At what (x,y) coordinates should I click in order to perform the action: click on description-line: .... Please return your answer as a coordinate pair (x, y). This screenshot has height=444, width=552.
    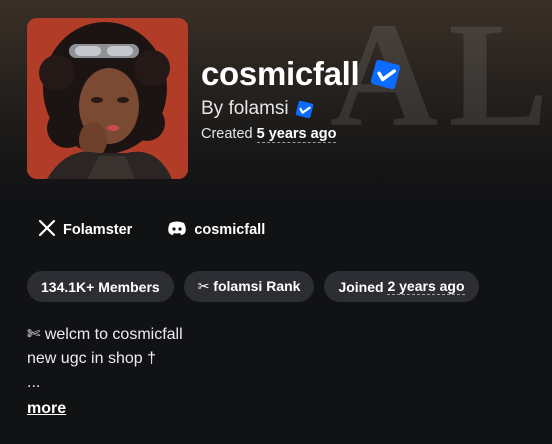
    Looking at the image, I should click on (34, 382).